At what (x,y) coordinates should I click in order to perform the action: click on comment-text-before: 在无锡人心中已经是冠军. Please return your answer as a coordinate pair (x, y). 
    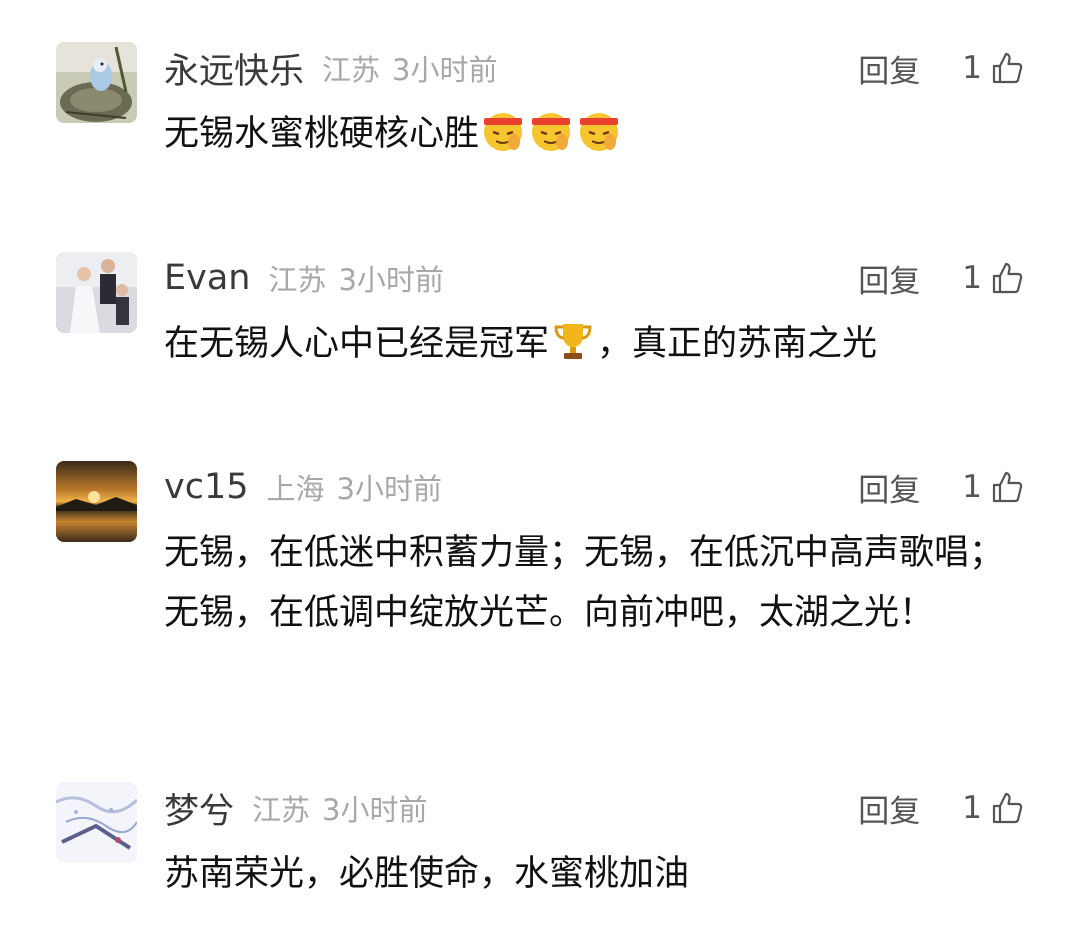
    Looking at the image, I should click on (357, 344).